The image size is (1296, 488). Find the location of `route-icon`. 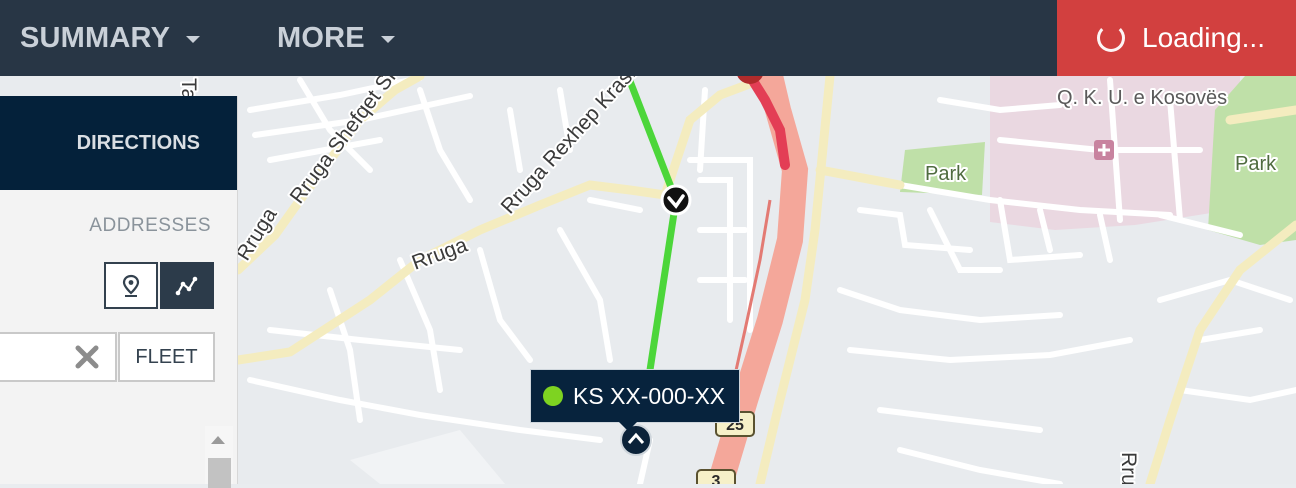

route-icon is located at coordinates (186, 285).